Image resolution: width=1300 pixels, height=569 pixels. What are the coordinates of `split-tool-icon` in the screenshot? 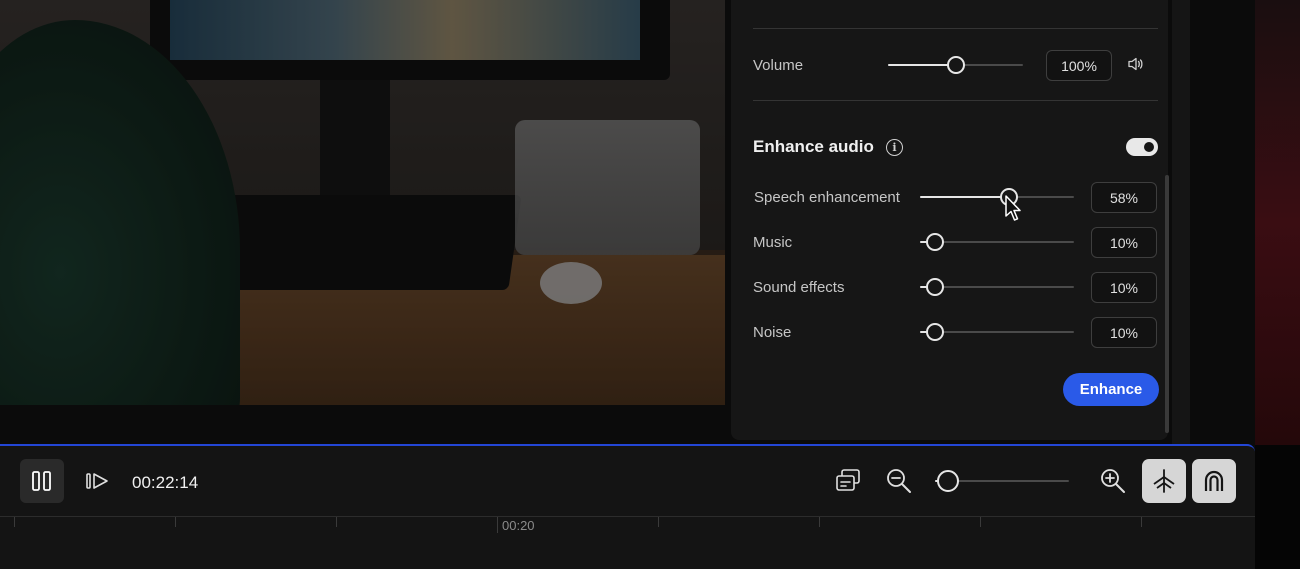 It's located at (1164, 481).